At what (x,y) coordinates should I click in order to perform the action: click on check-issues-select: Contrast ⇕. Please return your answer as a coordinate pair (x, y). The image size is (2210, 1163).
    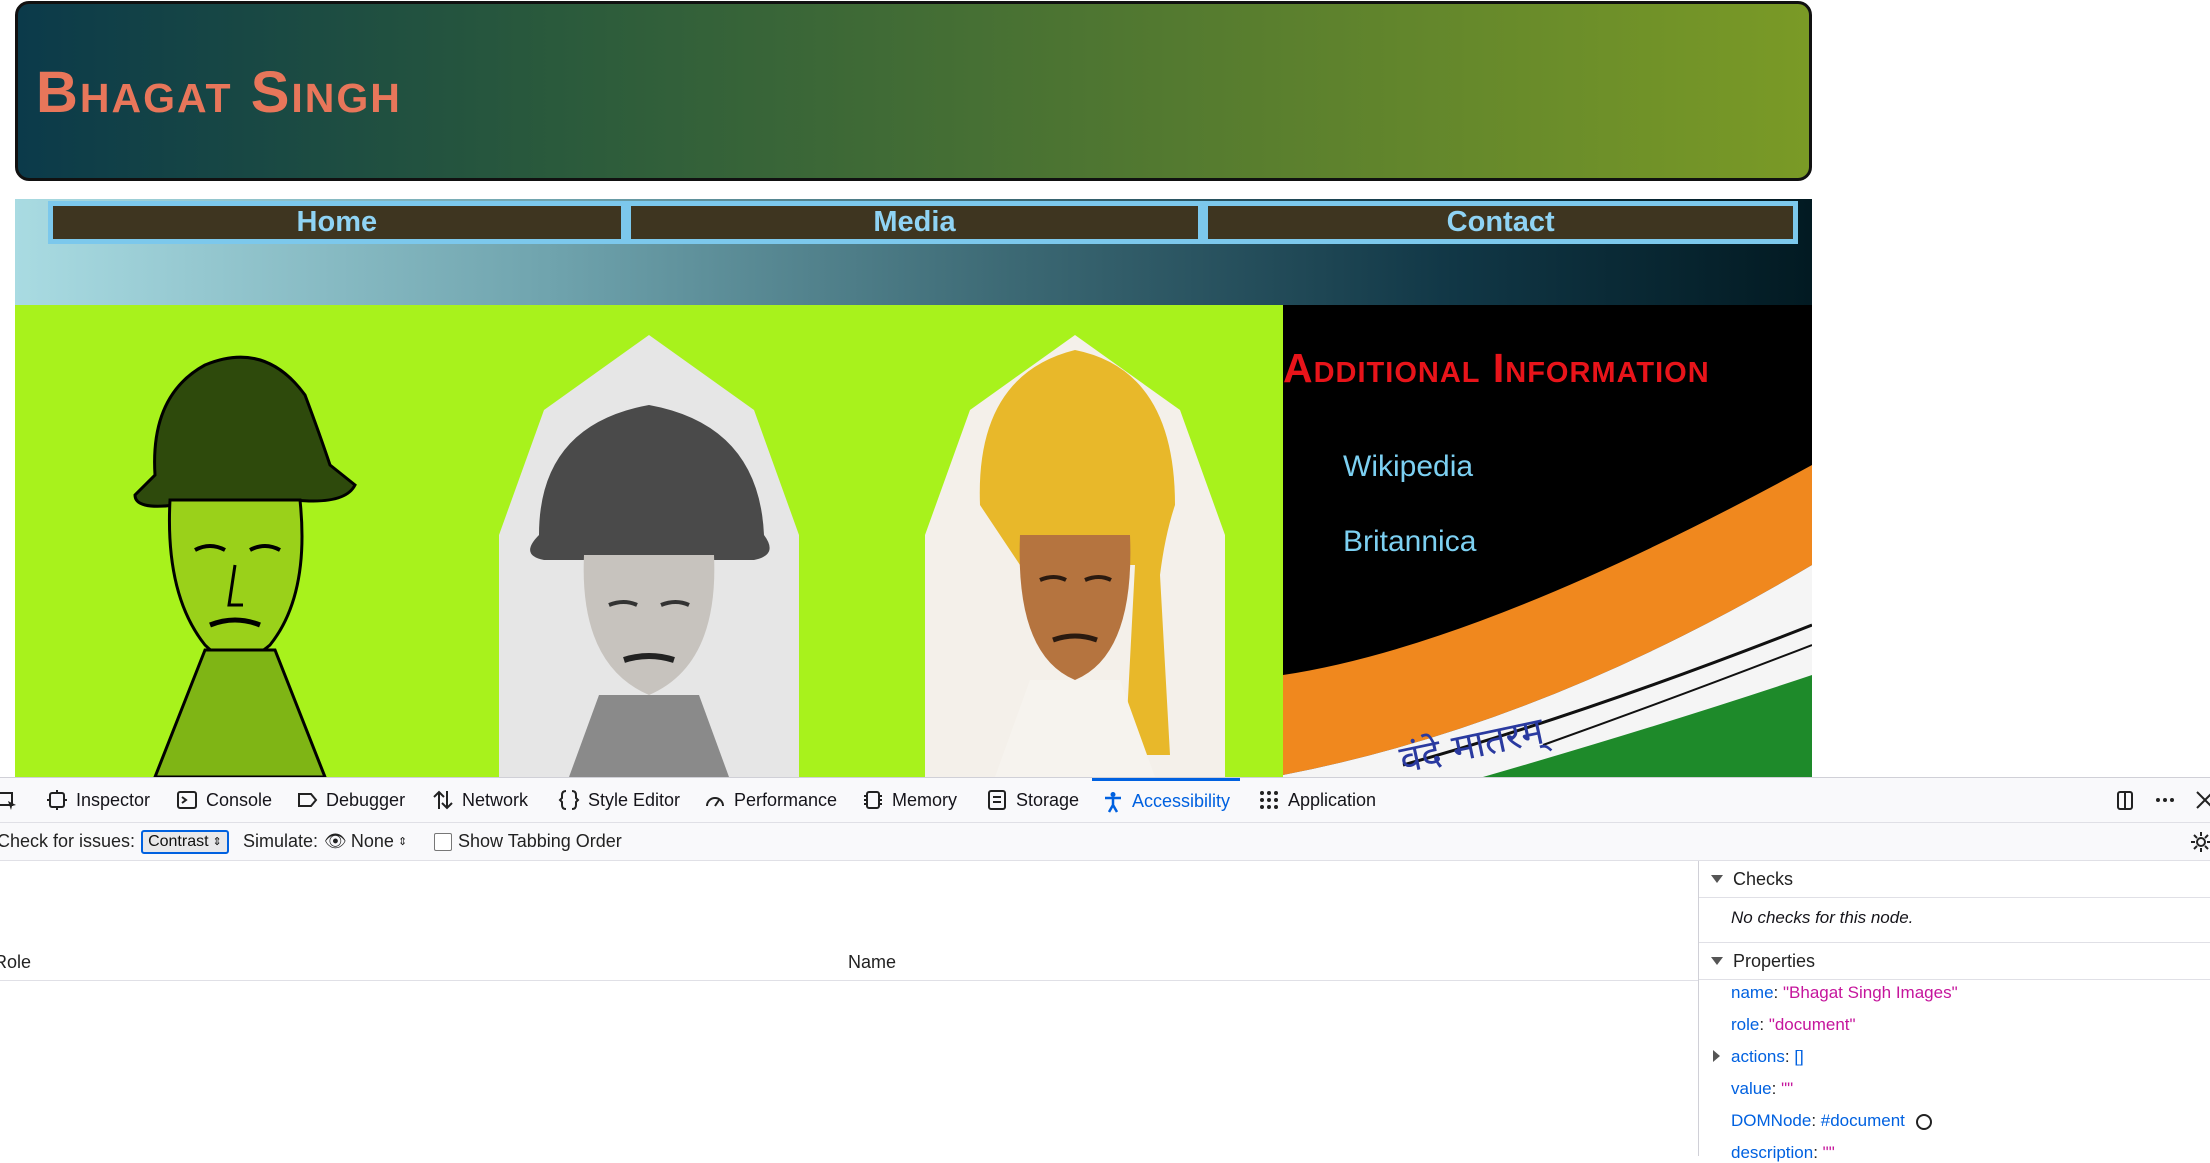
    Looking at the image, I should click on (185, 841).